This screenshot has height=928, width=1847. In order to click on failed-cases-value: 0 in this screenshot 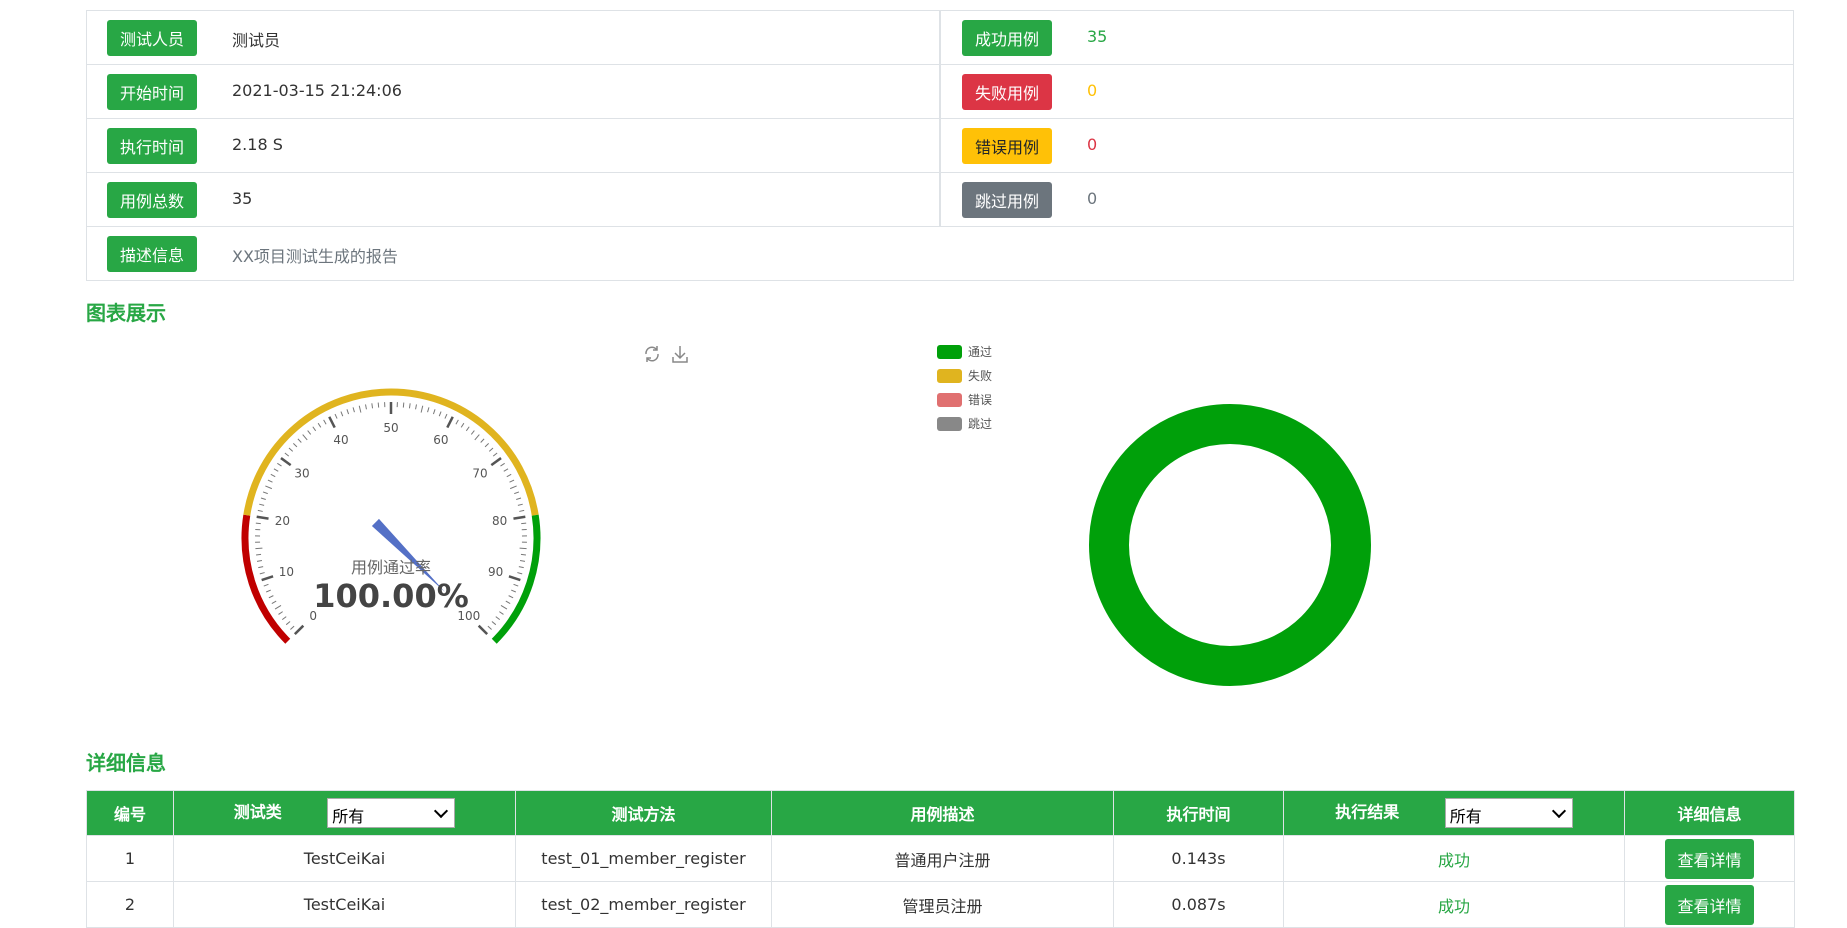, I will do `click(1092, 90)`.